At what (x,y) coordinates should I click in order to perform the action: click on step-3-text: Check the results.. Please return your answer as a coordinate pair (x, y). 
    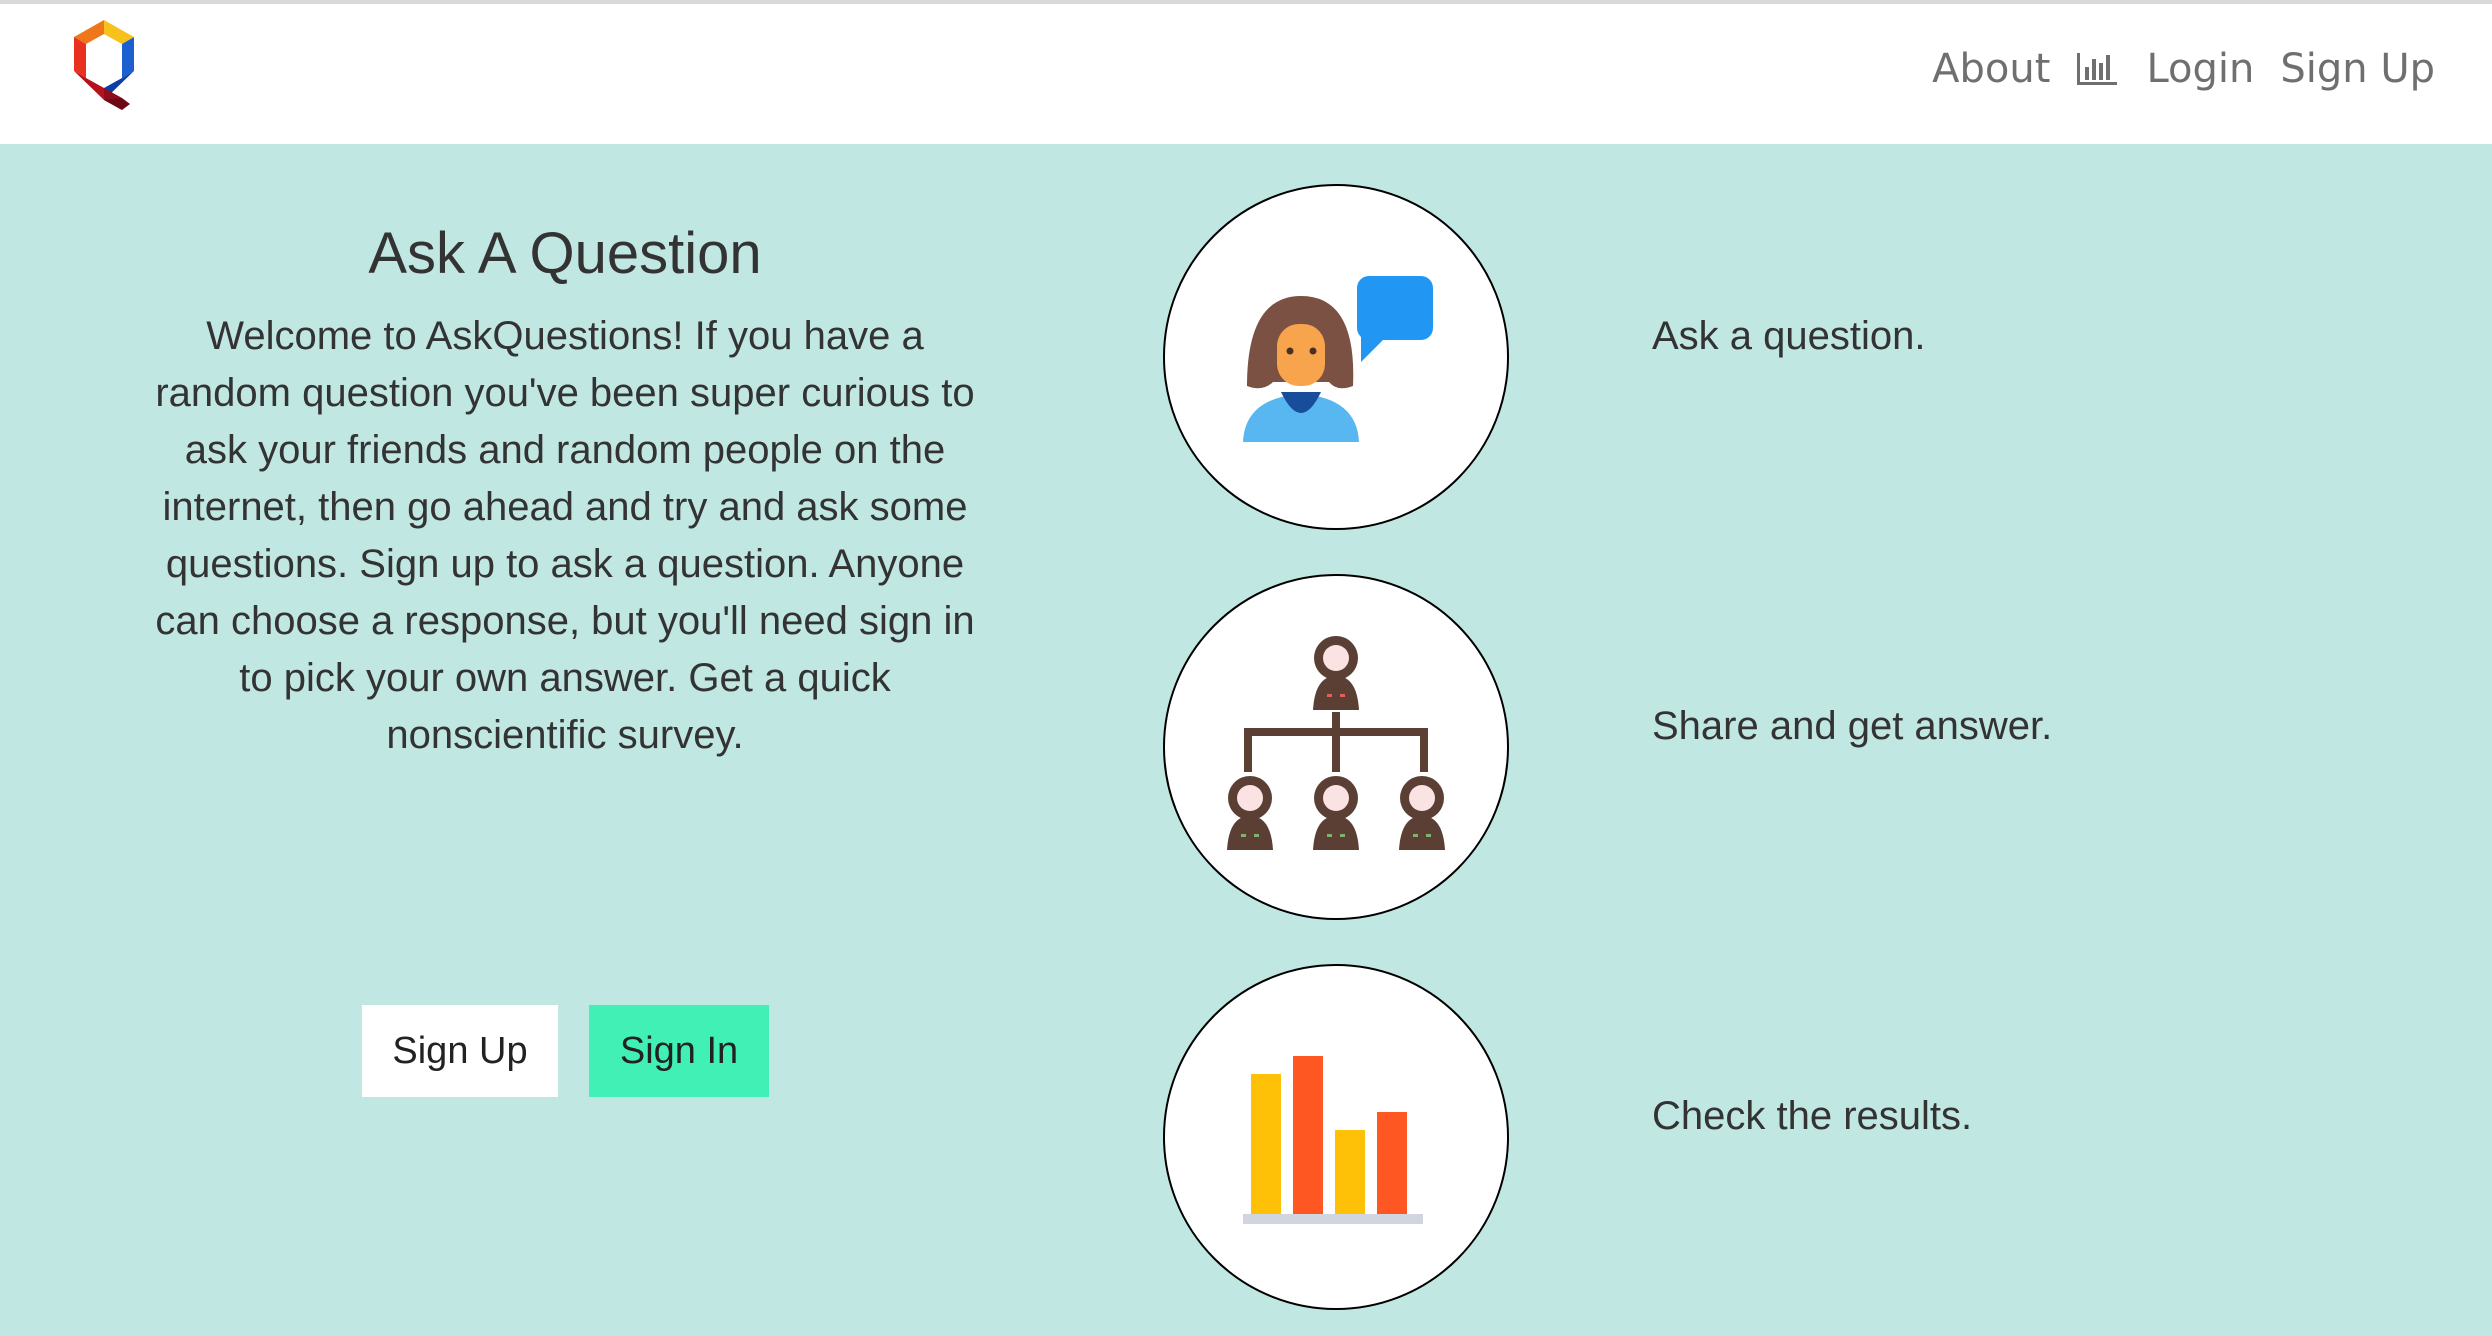
    Looking at the image, I should click on (1812, 1116).